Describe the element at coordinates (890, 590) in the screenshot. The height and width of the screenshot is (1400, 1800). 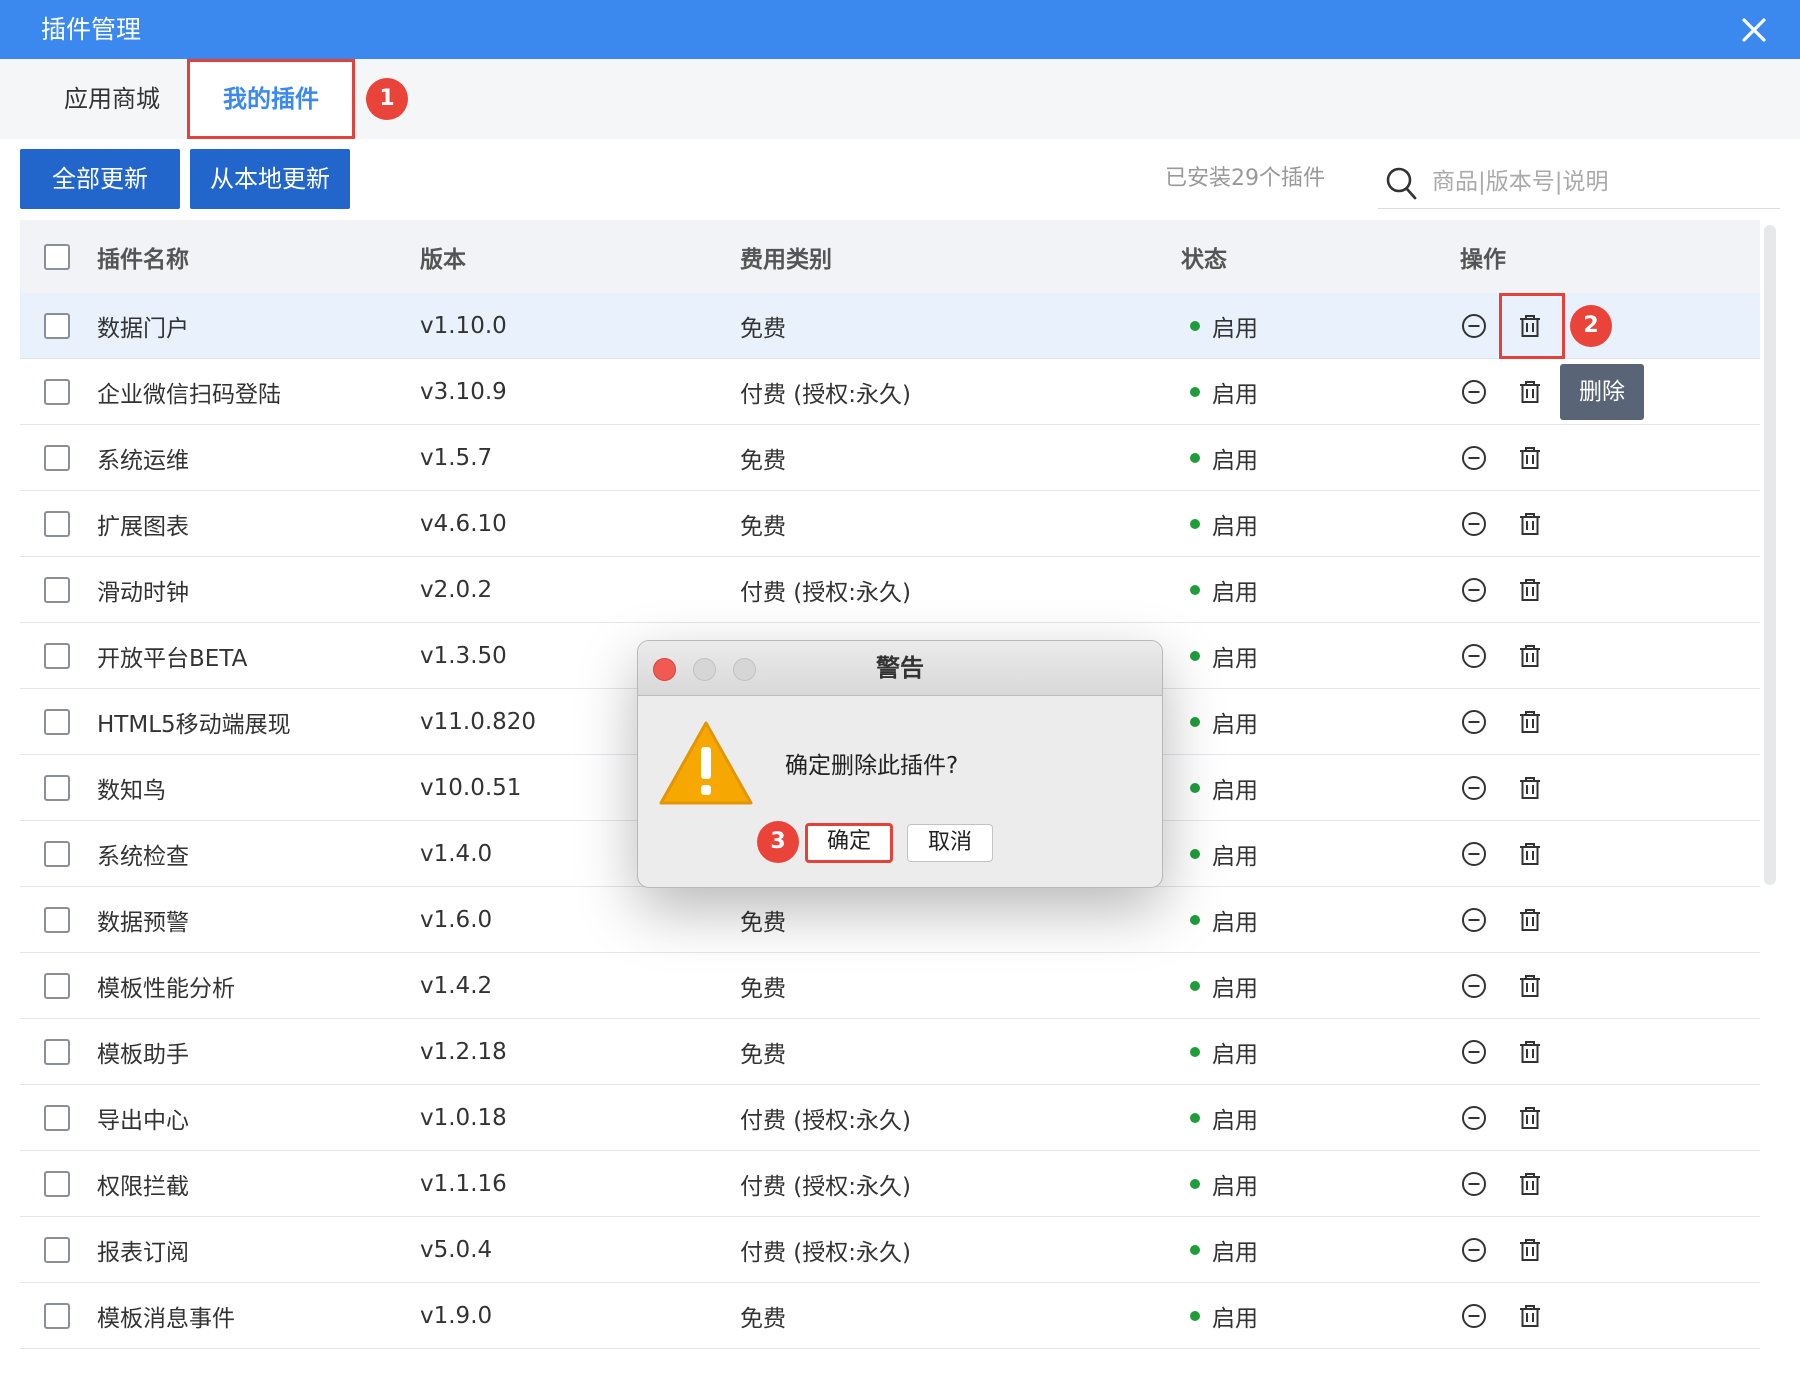
I see `table-row: 滑动时钟 v2.0.2 付费 (授权:永久) 启用` at that location.